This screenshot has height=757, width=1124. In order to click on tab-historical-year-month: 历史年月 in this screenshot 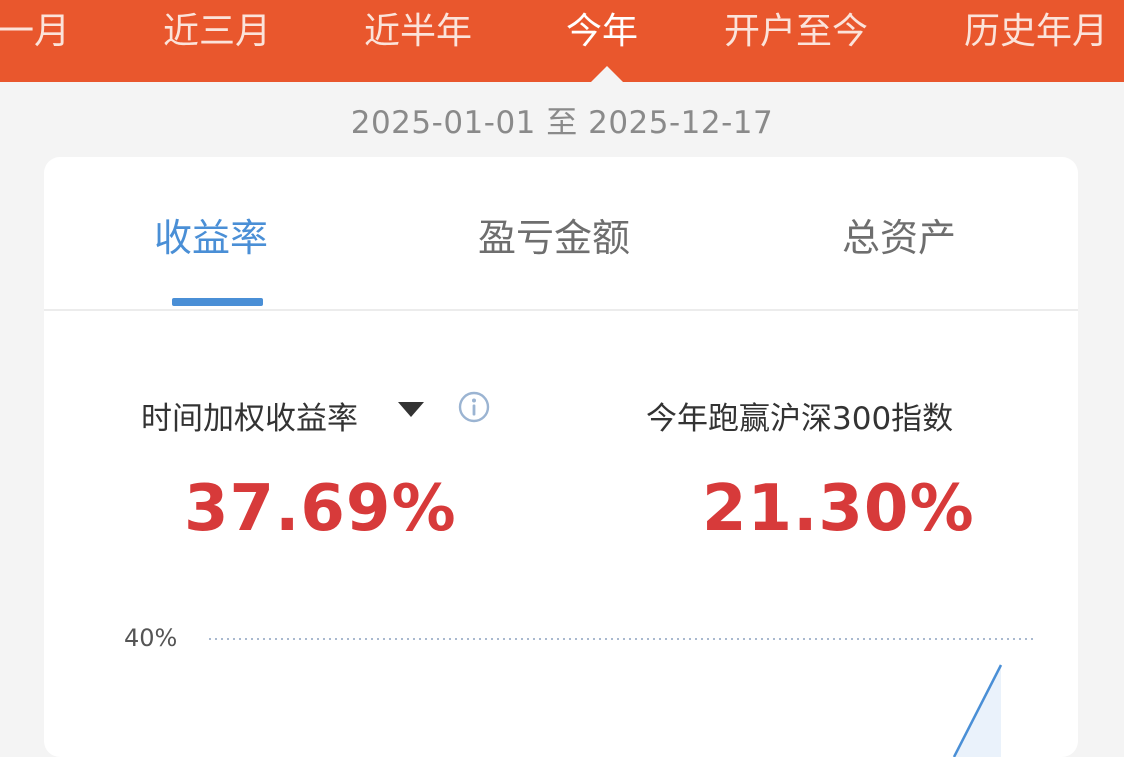, I will do `click(1036, 32)`.